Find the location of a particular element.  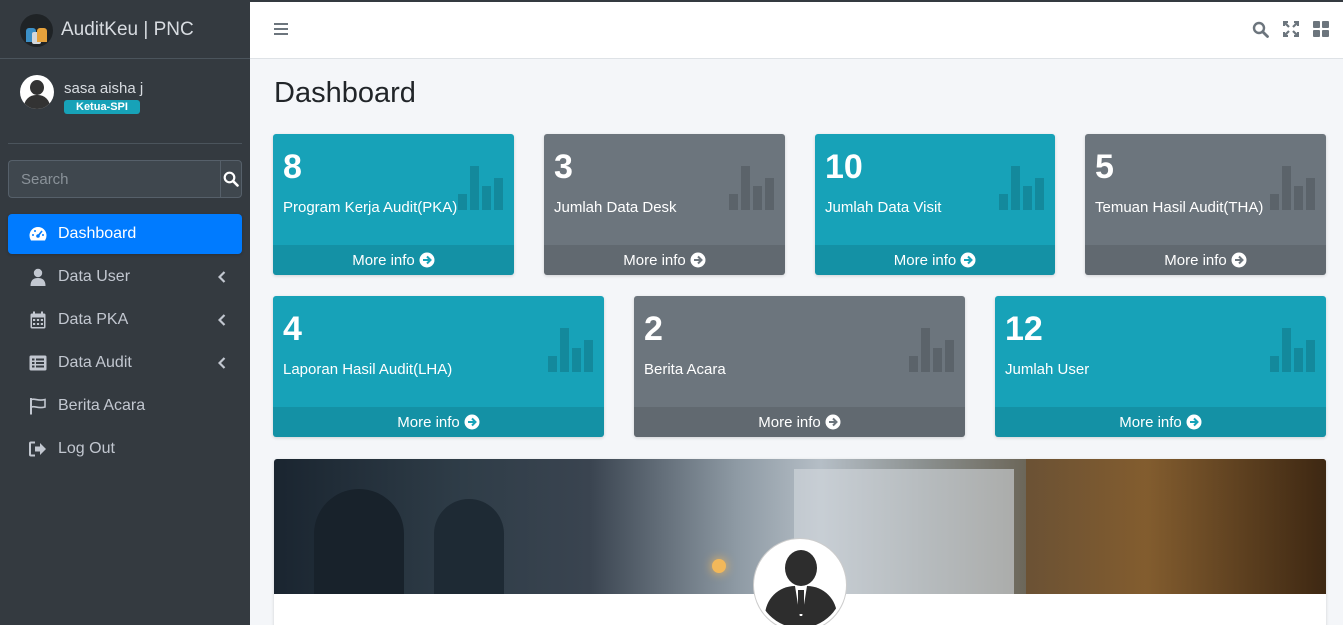

top-navbar is located at coordinates (796, 30).